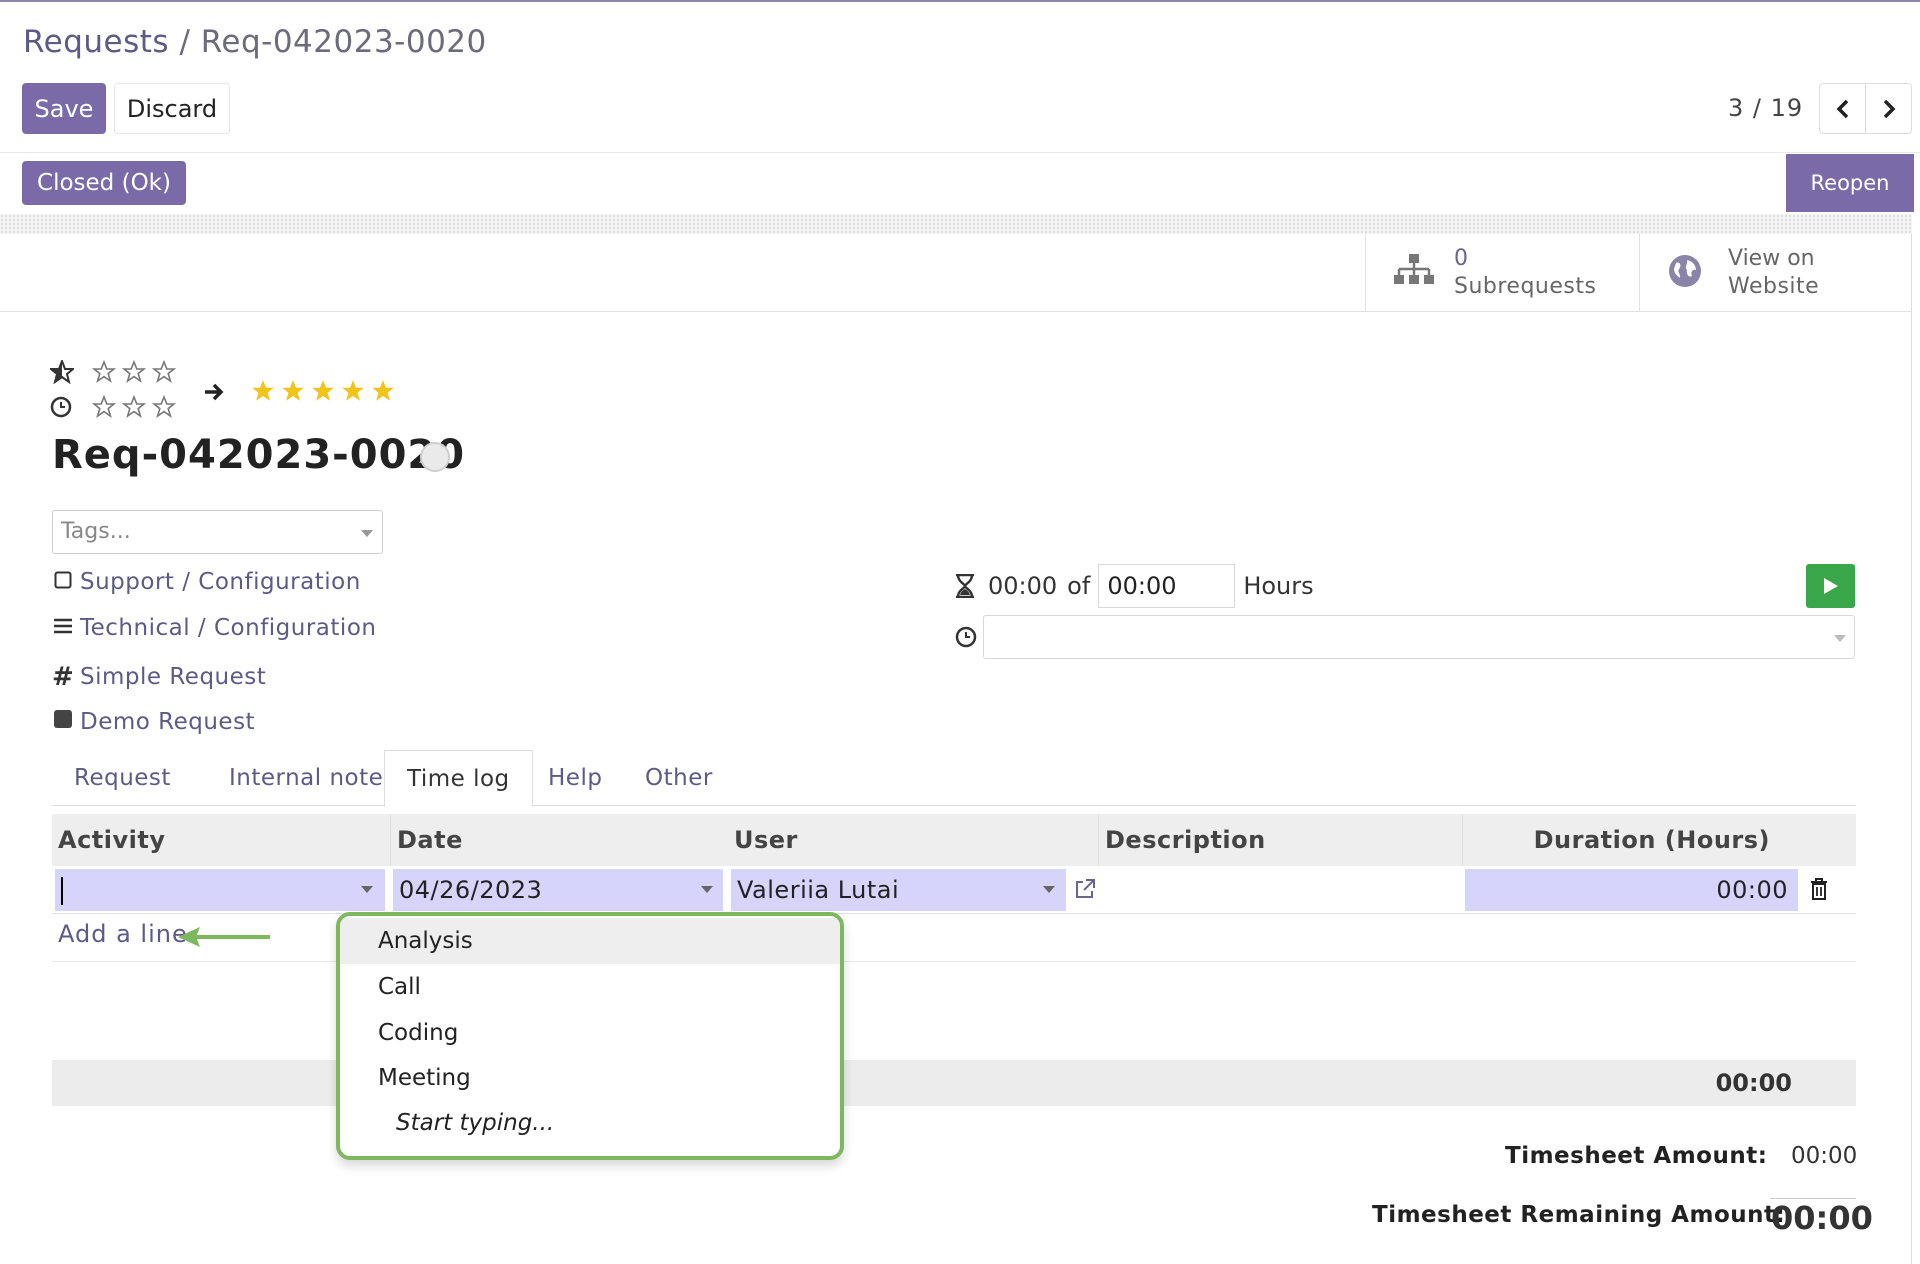 The height and width of the screenshot is (1264, 1920). Describe the element at coordinates (220, 890) in the screenshot. I see `activity-input` at that location.